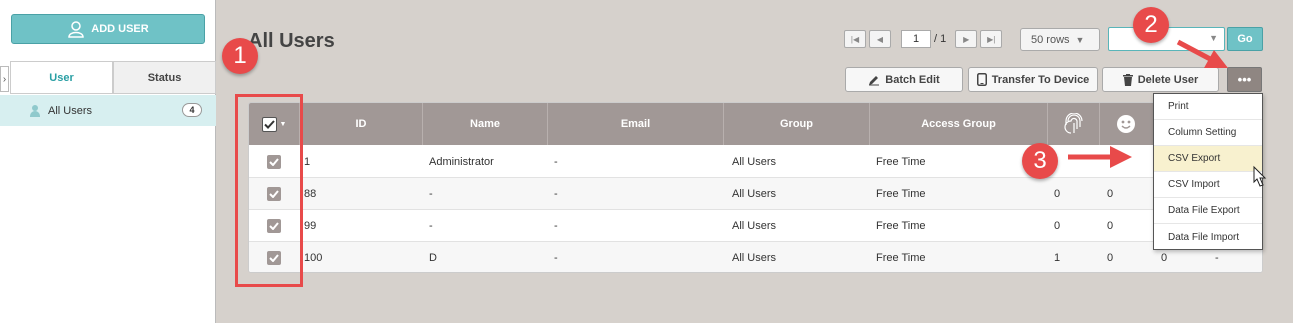  I want to click on menu-item-column-setting: Column Setting, so click(1208, 133).